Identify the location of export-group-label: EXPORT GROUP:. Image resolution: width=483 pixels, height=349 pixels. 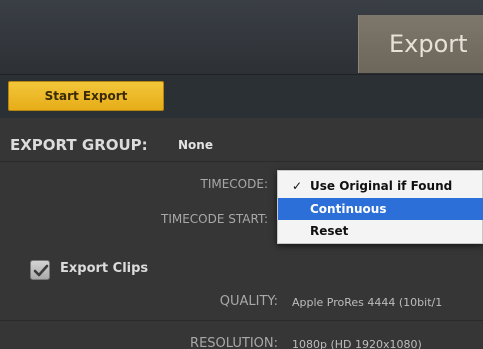
(79, 145).